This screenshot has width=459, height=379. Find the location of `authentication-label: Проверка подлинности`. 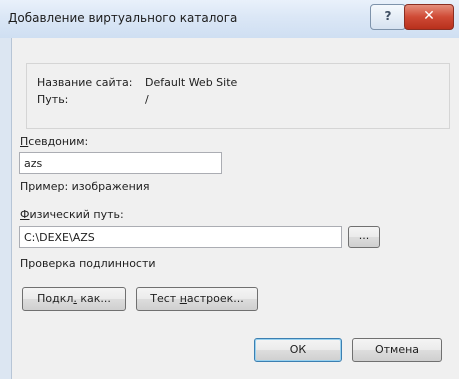

authentication-label: Проверка подлинности is located at coordinates (88, 263).